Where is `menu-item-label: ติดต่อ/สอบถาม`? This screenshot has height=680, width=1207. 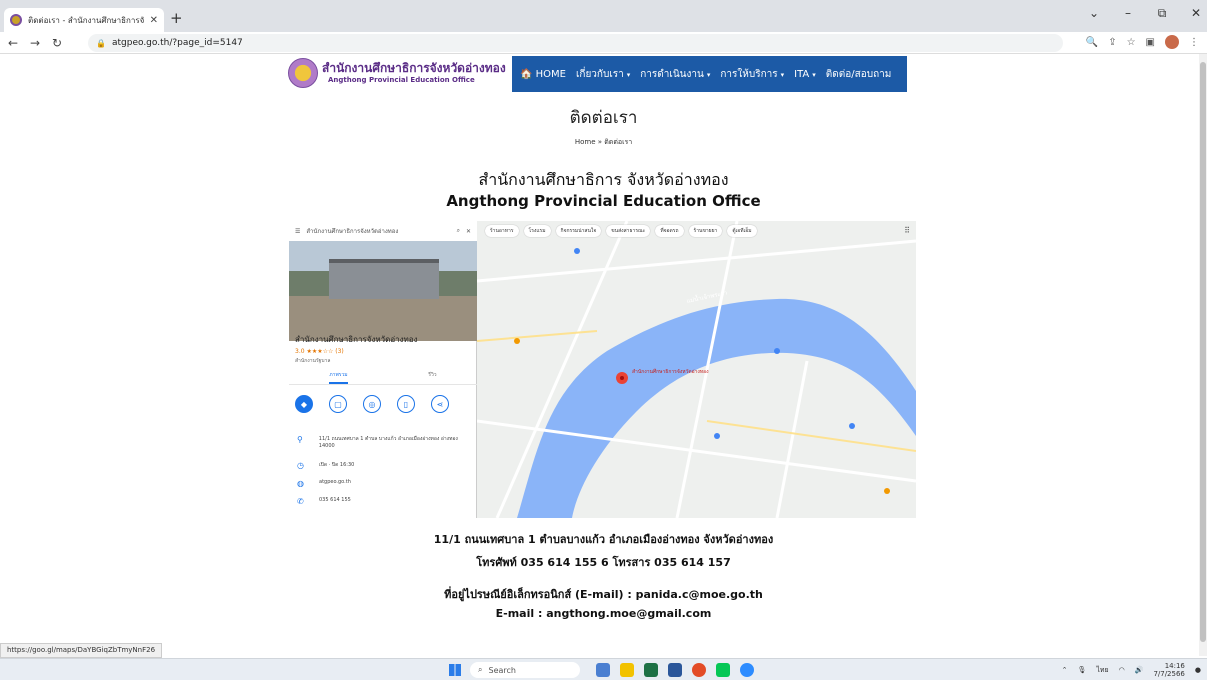
menu-item-label: ติดต่อ/สอบถาม is located at coordinates (858, 74).